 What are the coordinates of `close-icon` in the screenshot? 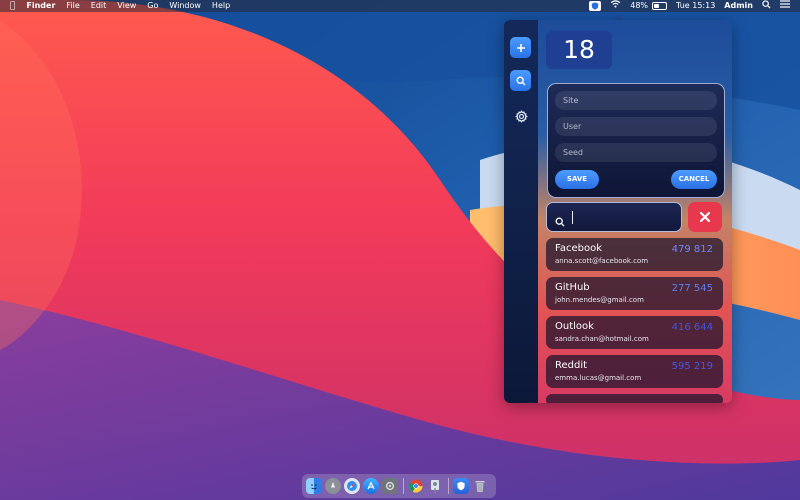 It's located at (705, 217).